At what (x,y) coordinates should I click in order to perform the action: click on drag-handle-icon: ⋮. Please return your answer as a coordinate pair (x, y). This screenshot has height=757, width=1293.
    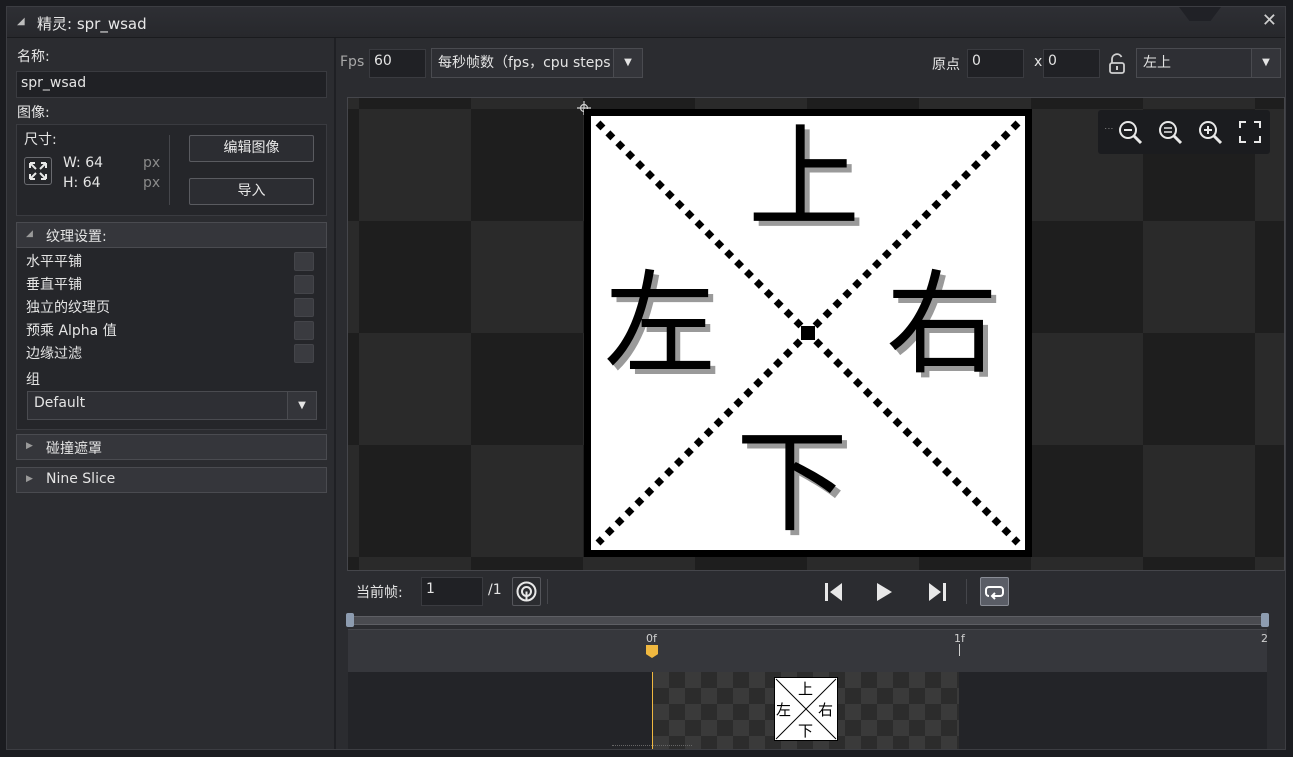
    Looking at the image, I should click on (1108, 128).